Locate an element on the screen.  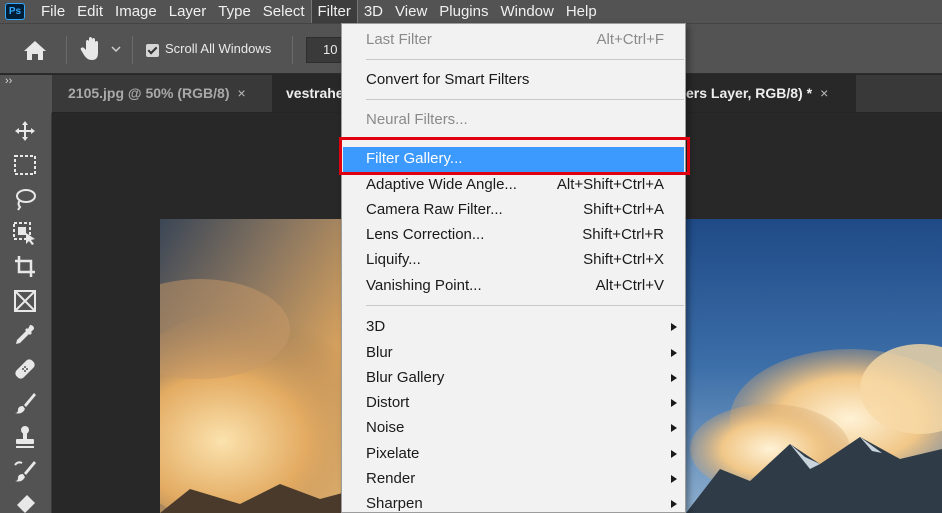
marquee-tool-icon is located at coordinates (25, 165).